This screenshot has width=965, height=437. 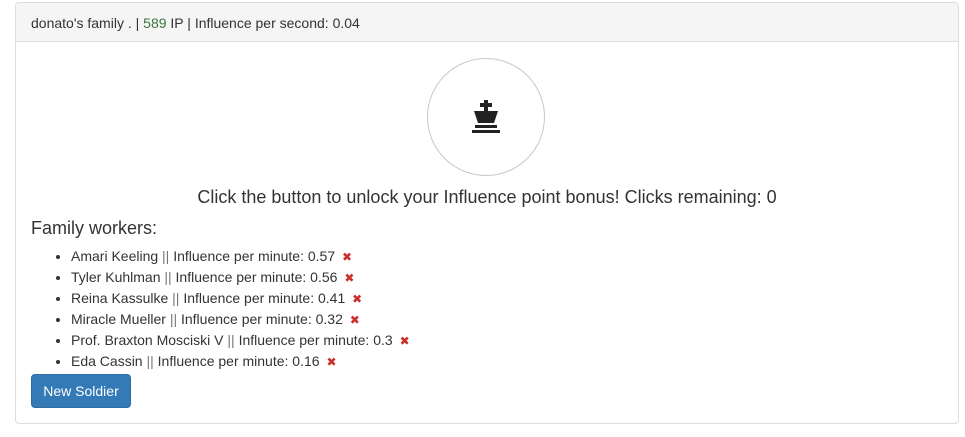 What do you see at coordinates (81, 391) in the screenshot?
I see `new-soldier-button: New Soldier` at bounding box center [81, 391].